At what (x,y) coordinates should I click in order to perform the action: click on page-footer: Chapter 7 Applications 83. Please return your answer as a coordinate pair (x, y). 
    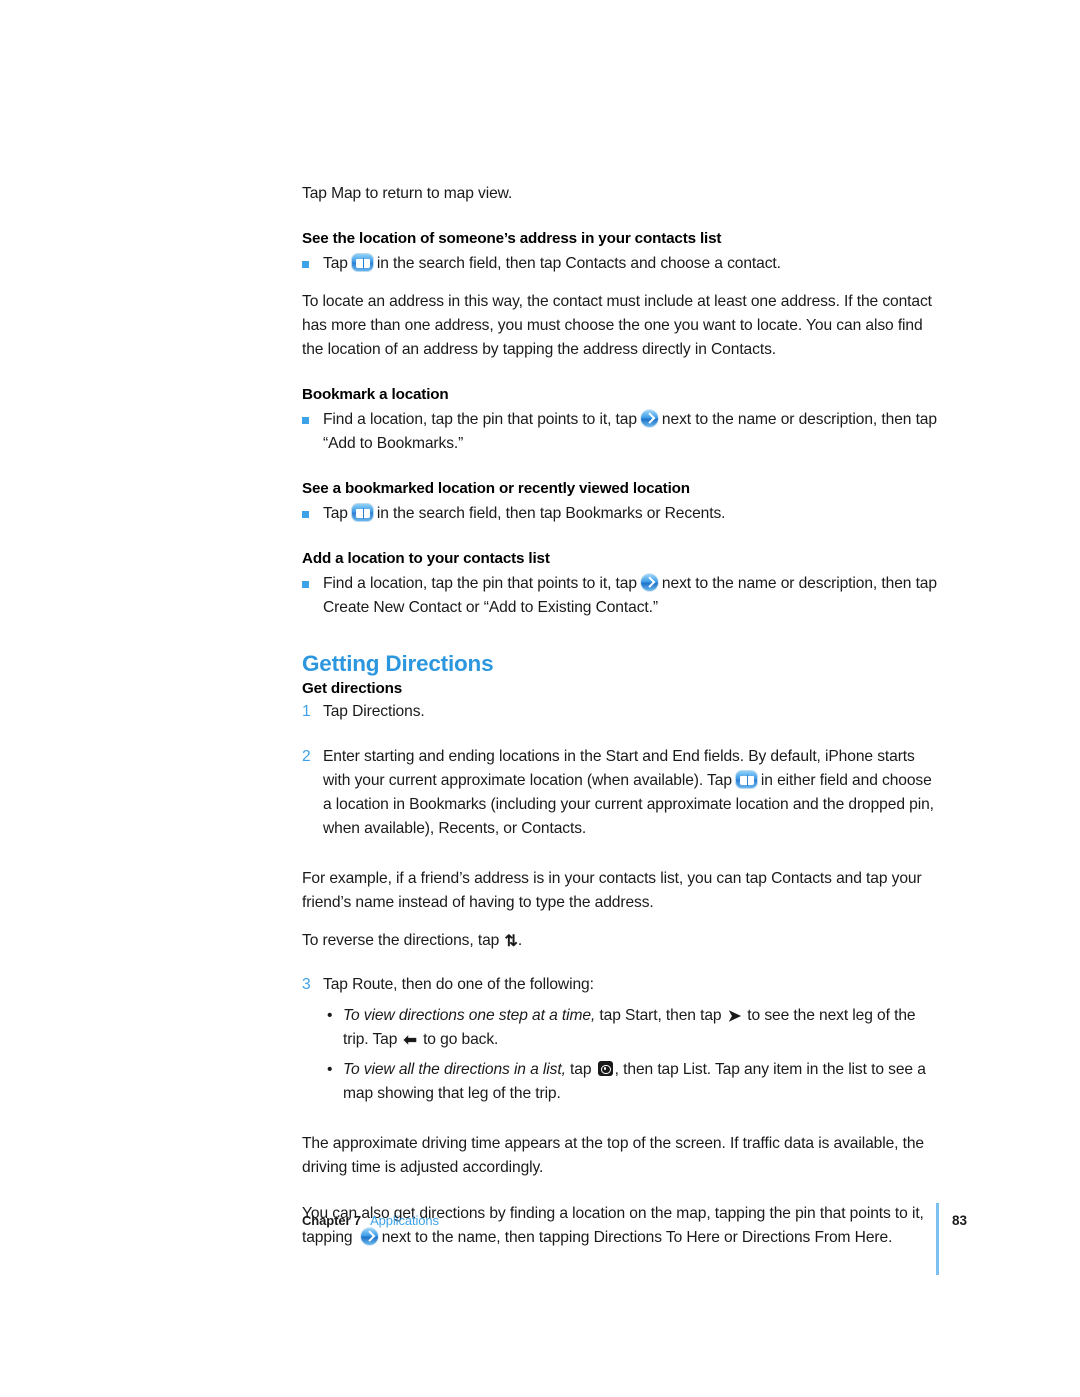
    Looking at the image, I should click on (641, 1239).